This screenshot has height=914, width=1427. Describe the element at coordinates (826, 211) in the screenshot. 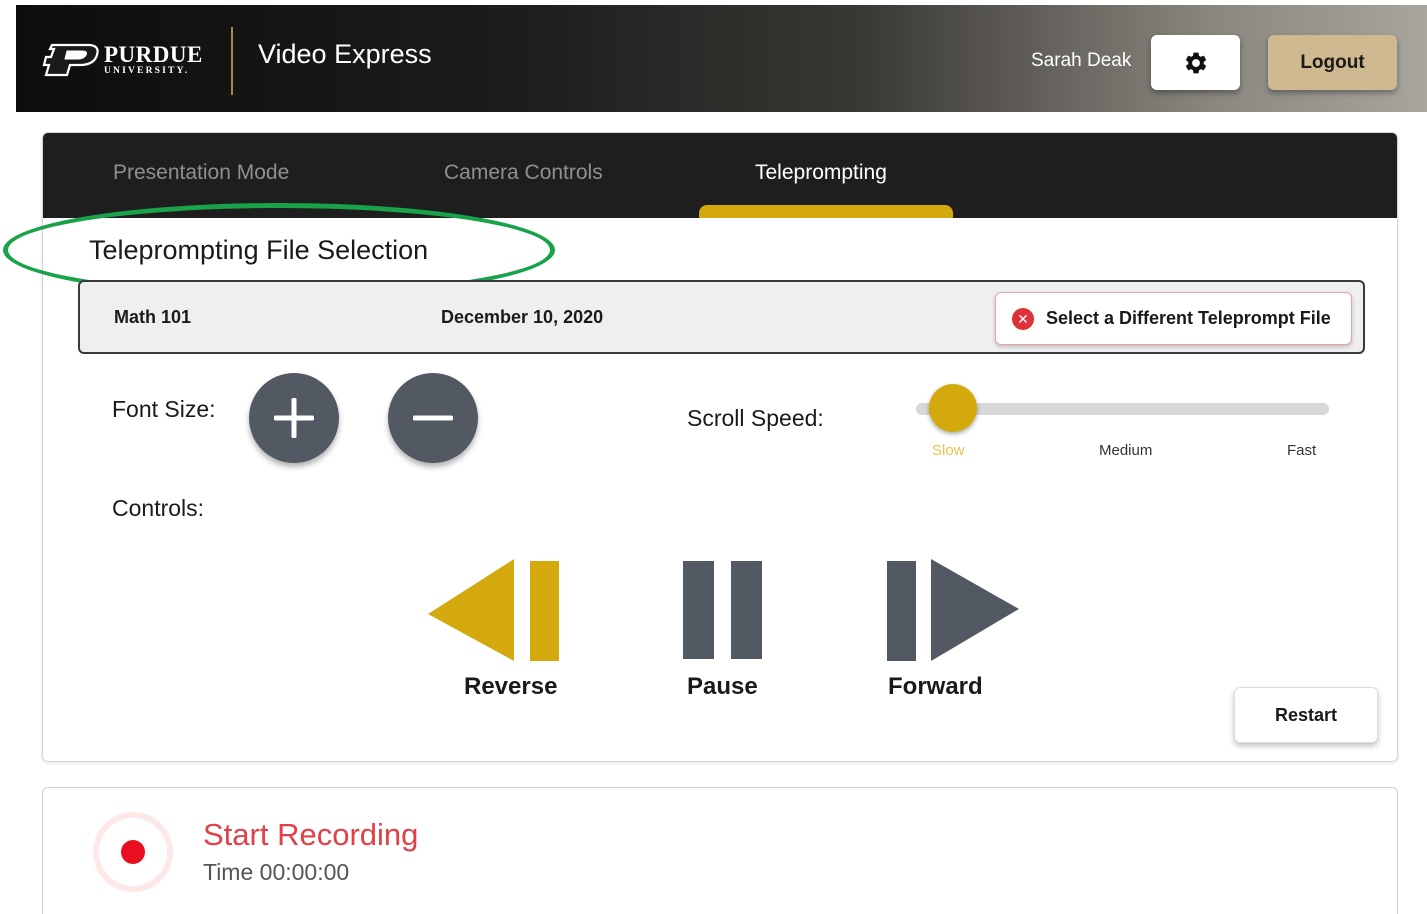

I see `active-tab-indicator` at that location.